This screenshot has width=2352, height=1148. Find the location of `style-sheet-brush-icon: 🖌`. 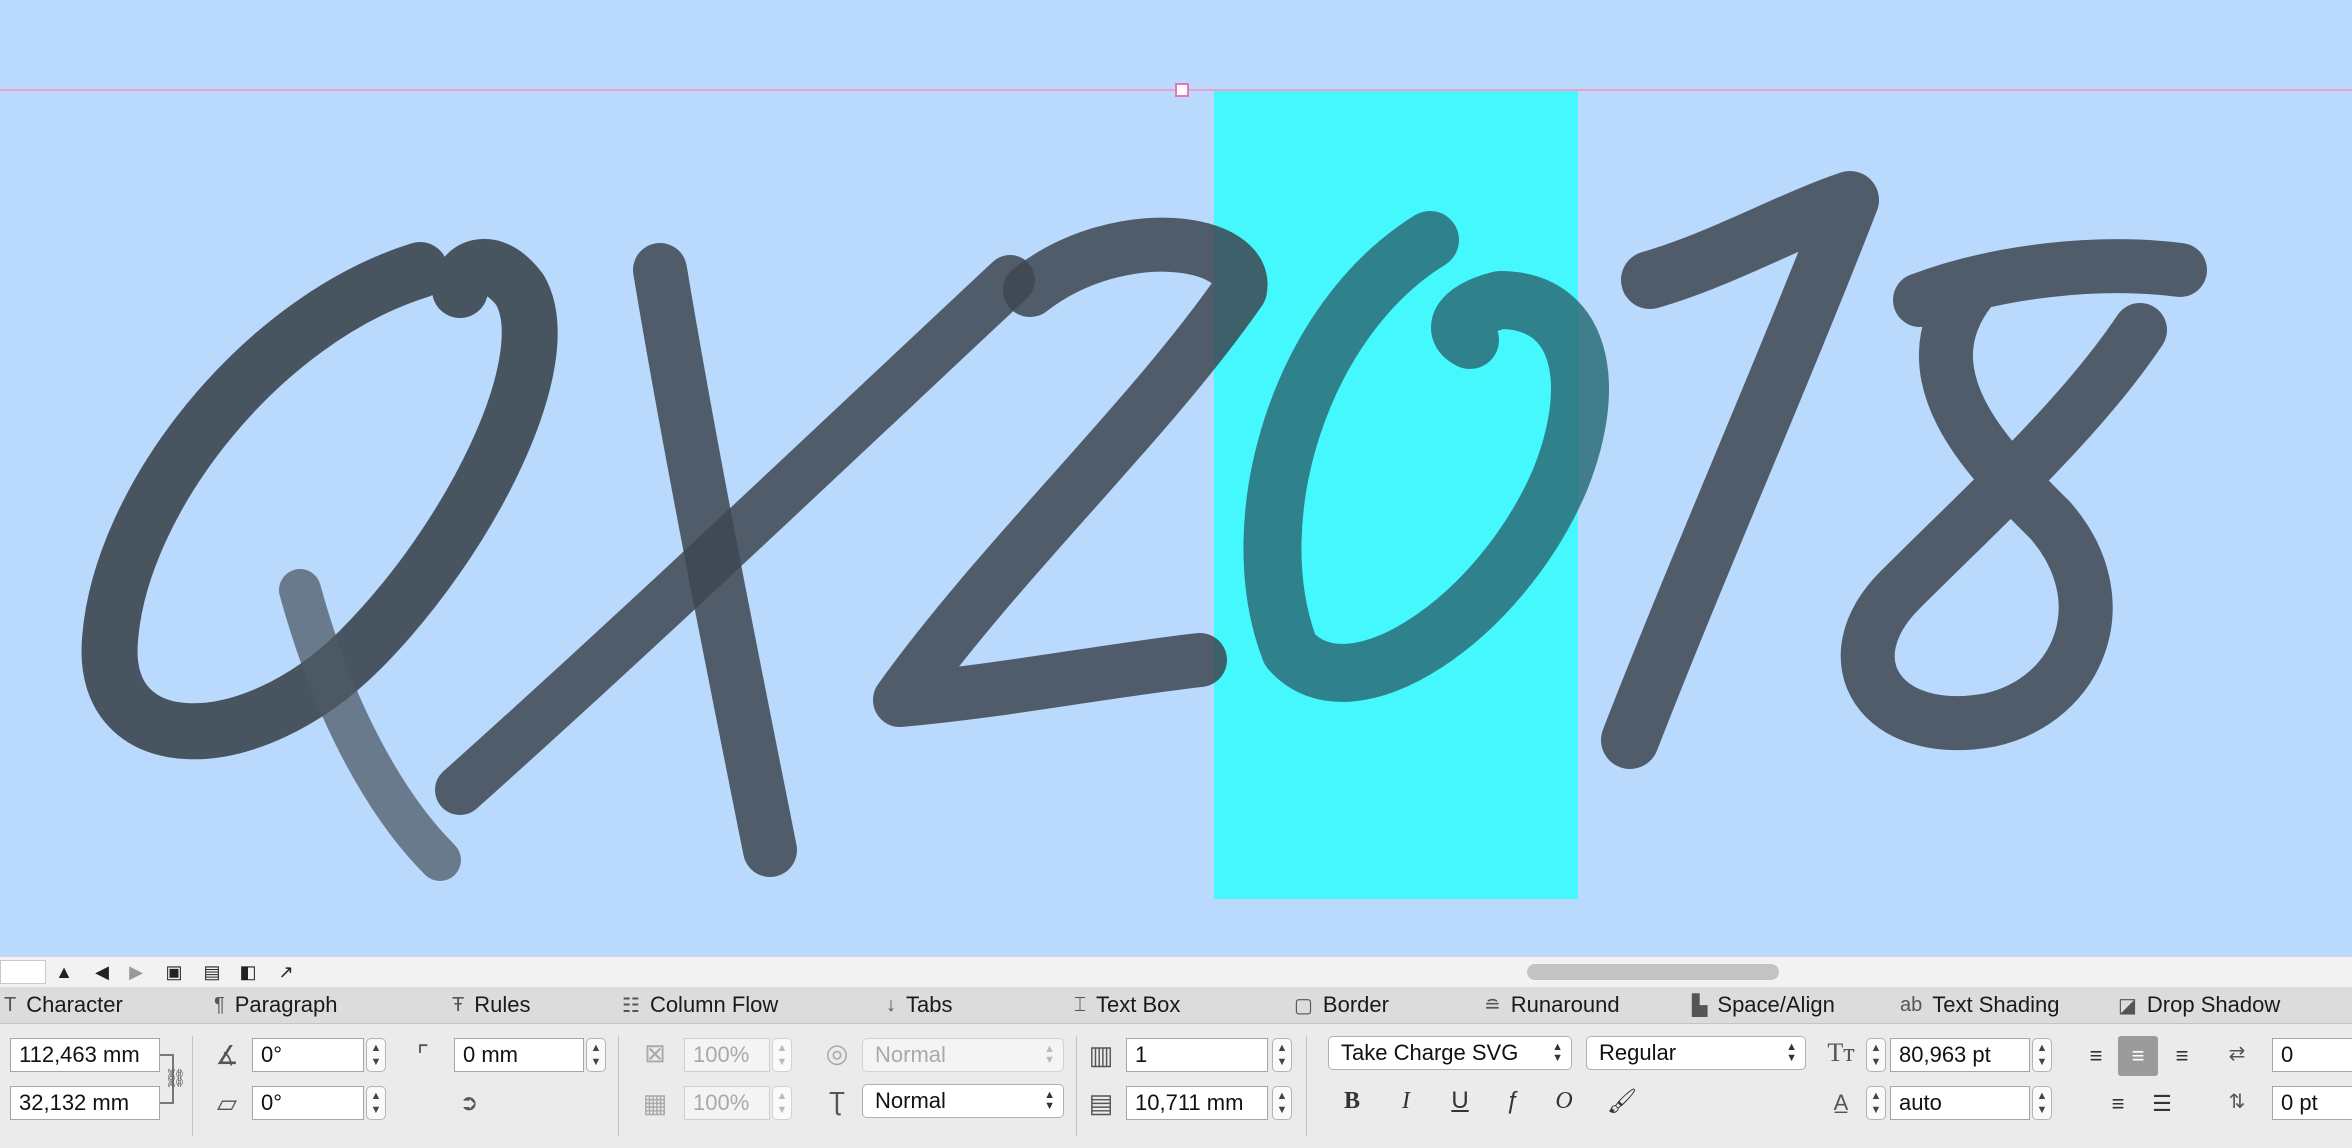

style-sheet-brush-icon: 🖌 is located at coordinates (1622, 1101).